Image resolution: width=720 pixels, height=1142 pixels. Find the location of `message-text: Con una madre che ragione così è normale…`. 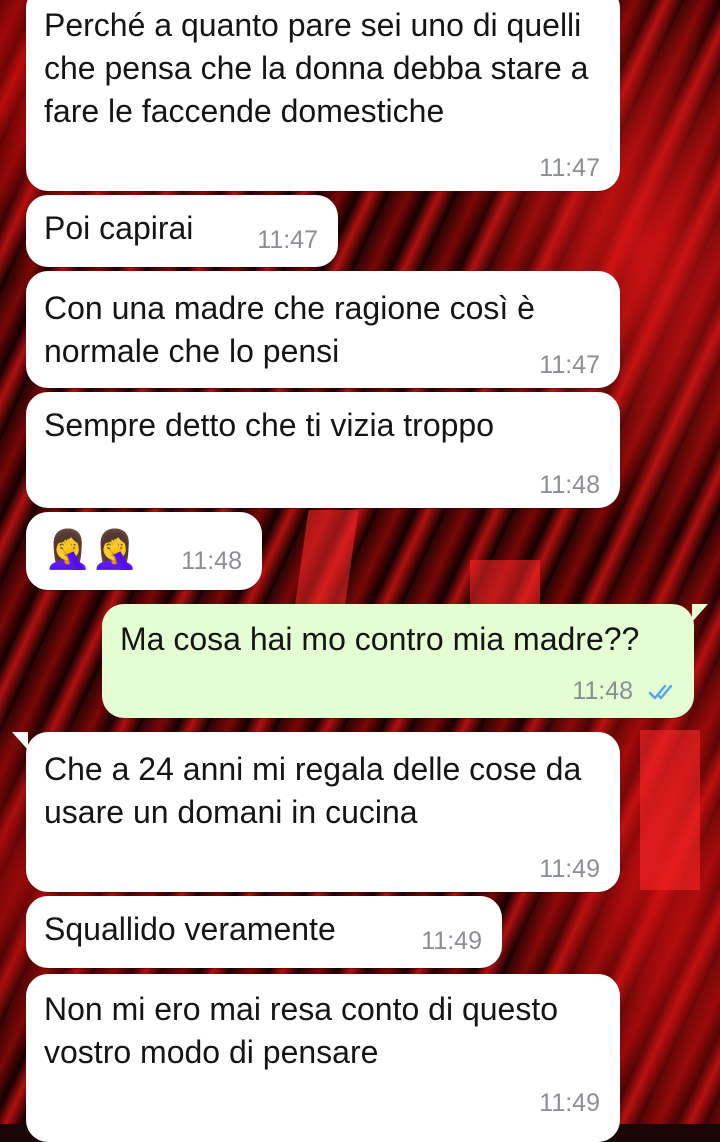

message-text: Con una madre che ragione così è normale… is located at coordinates (294, 329).